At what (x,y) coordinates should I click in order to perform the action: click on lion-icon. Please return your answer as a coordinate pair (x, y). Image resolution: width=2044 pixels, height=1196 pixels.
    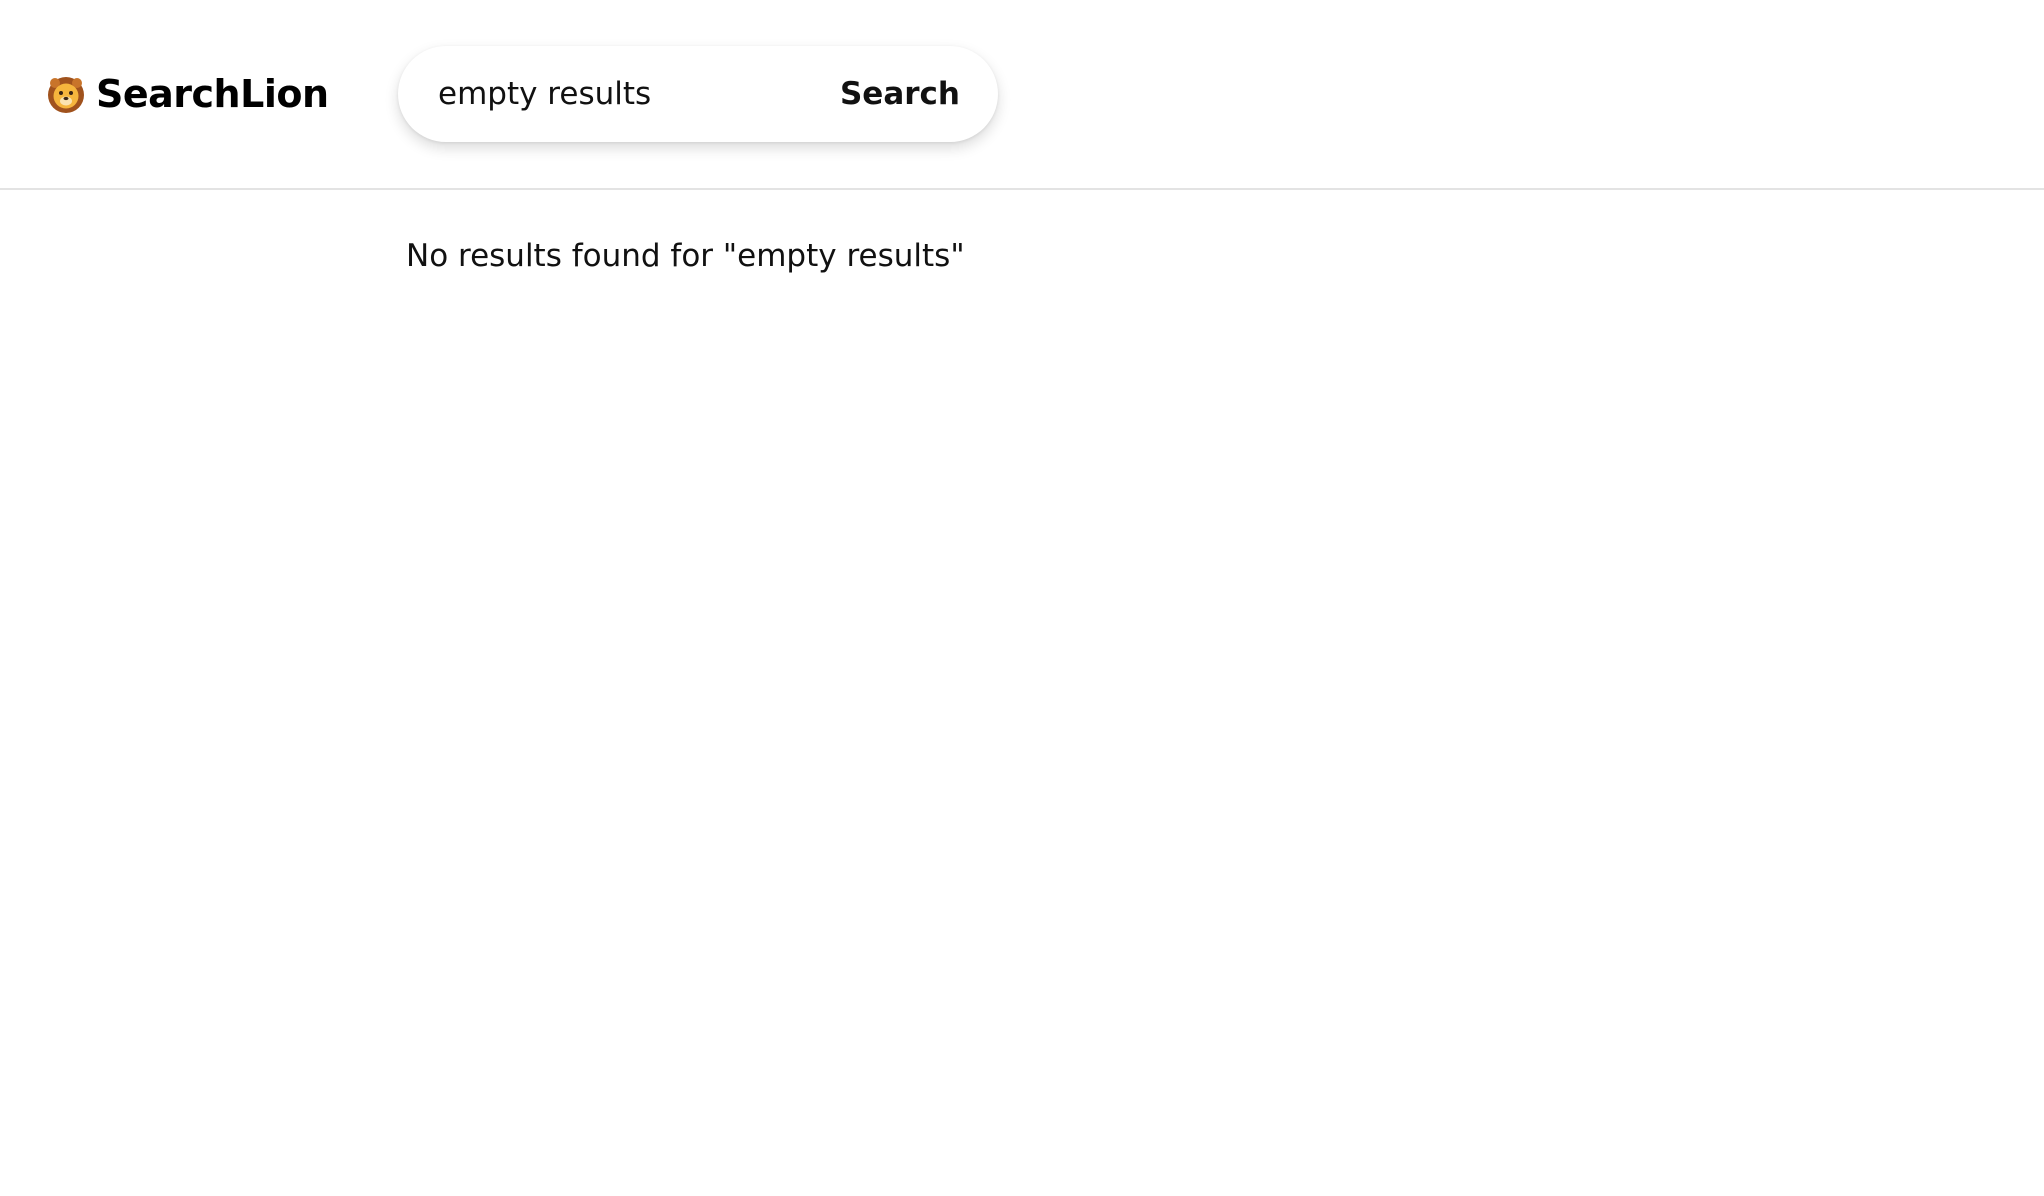
    Looking at the image, I should click on (66, 94).